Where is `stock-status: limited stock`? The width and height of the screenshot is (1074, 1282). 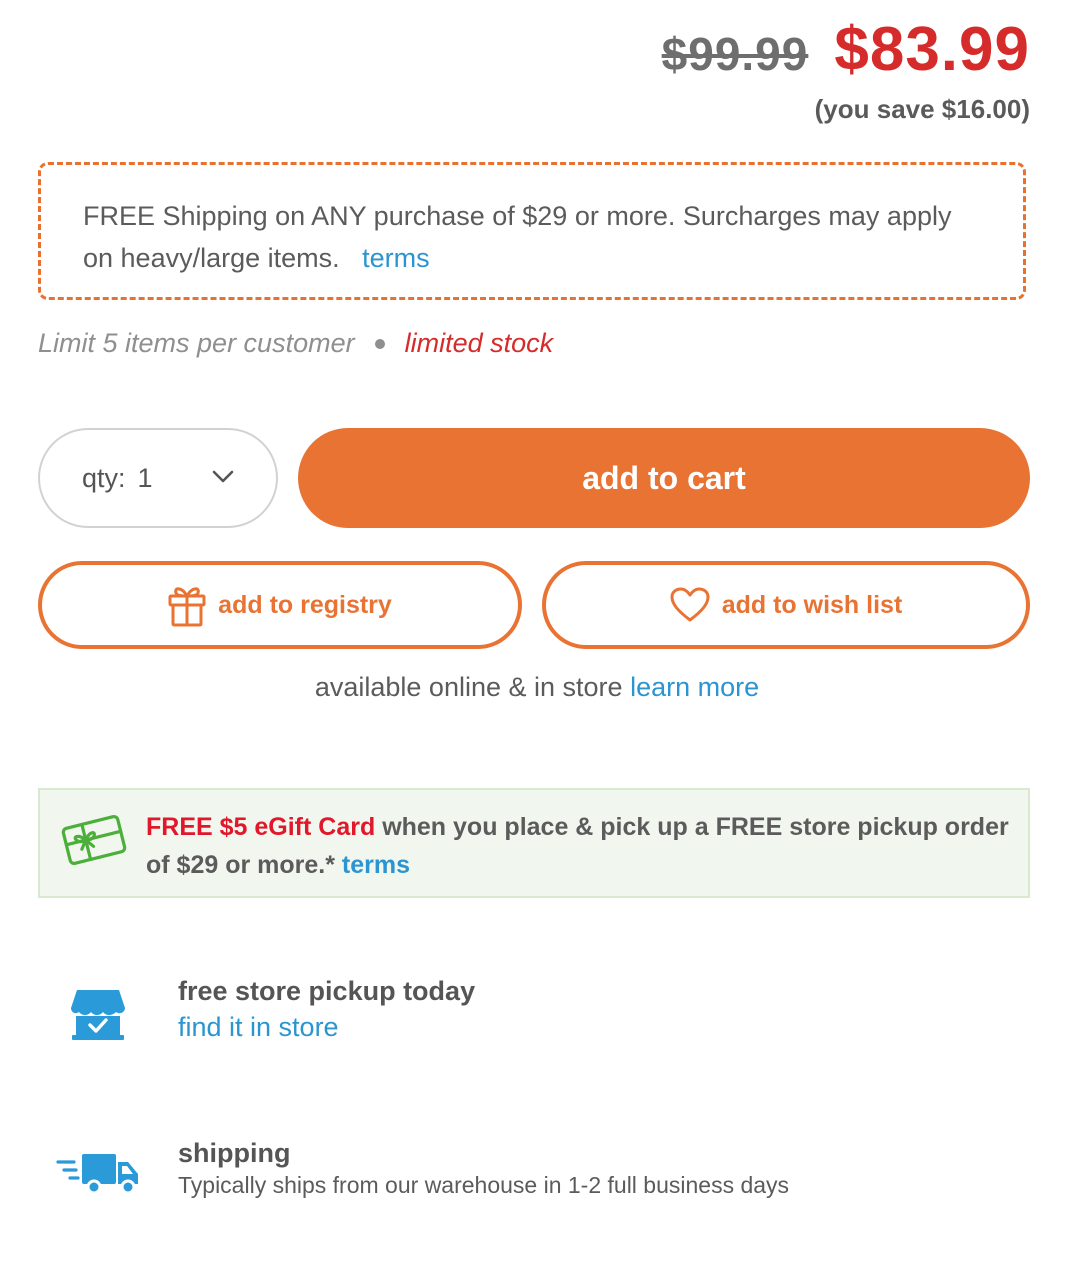 stock-status: limited stock is located at coordinates (479, 343).